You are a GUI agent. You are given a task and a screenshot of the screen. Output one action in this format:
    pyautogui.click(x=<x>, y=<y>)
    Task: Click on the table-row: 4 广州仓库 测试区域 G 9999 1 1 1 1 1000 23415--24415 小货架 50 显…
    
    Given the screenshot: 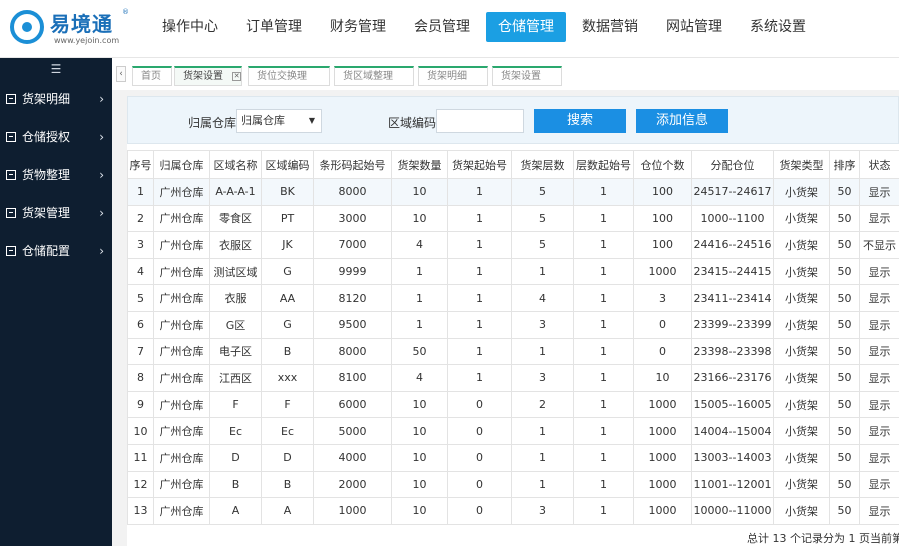 What is the action you would take?
    pyautogui.click(x=513, y=271)
    